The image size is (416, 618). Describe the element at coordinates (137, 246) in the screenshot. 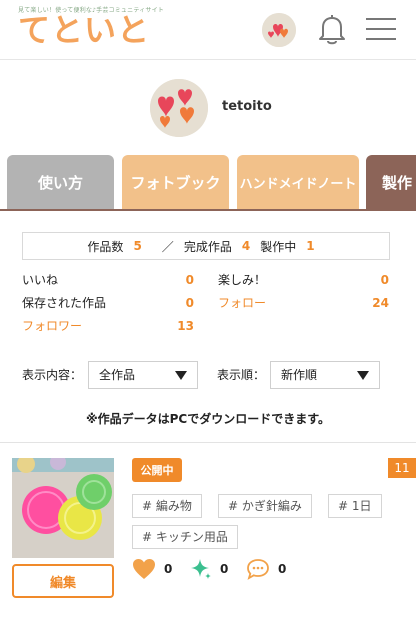

I see `works-value: 5` at that location.